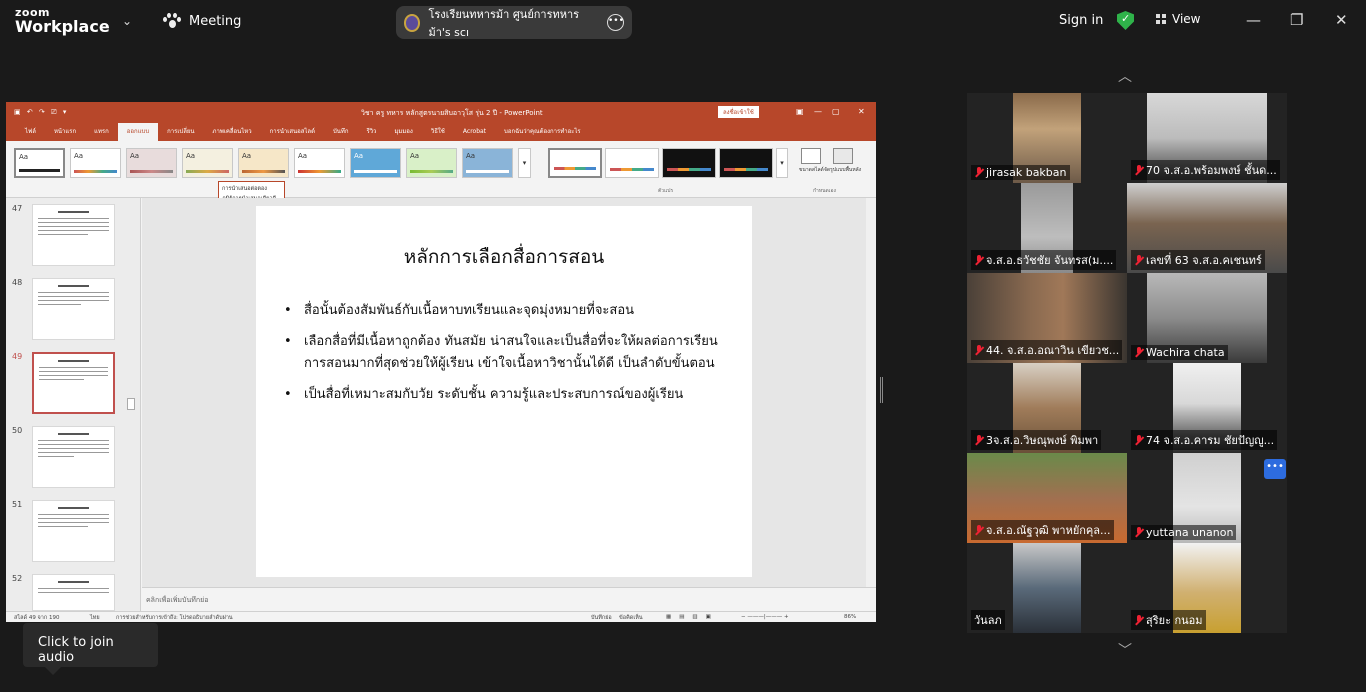  What do you see at coordinates (1161, 19) in the screenshot?
I see `grid-view-icon` at bounding box center [1161, 19].